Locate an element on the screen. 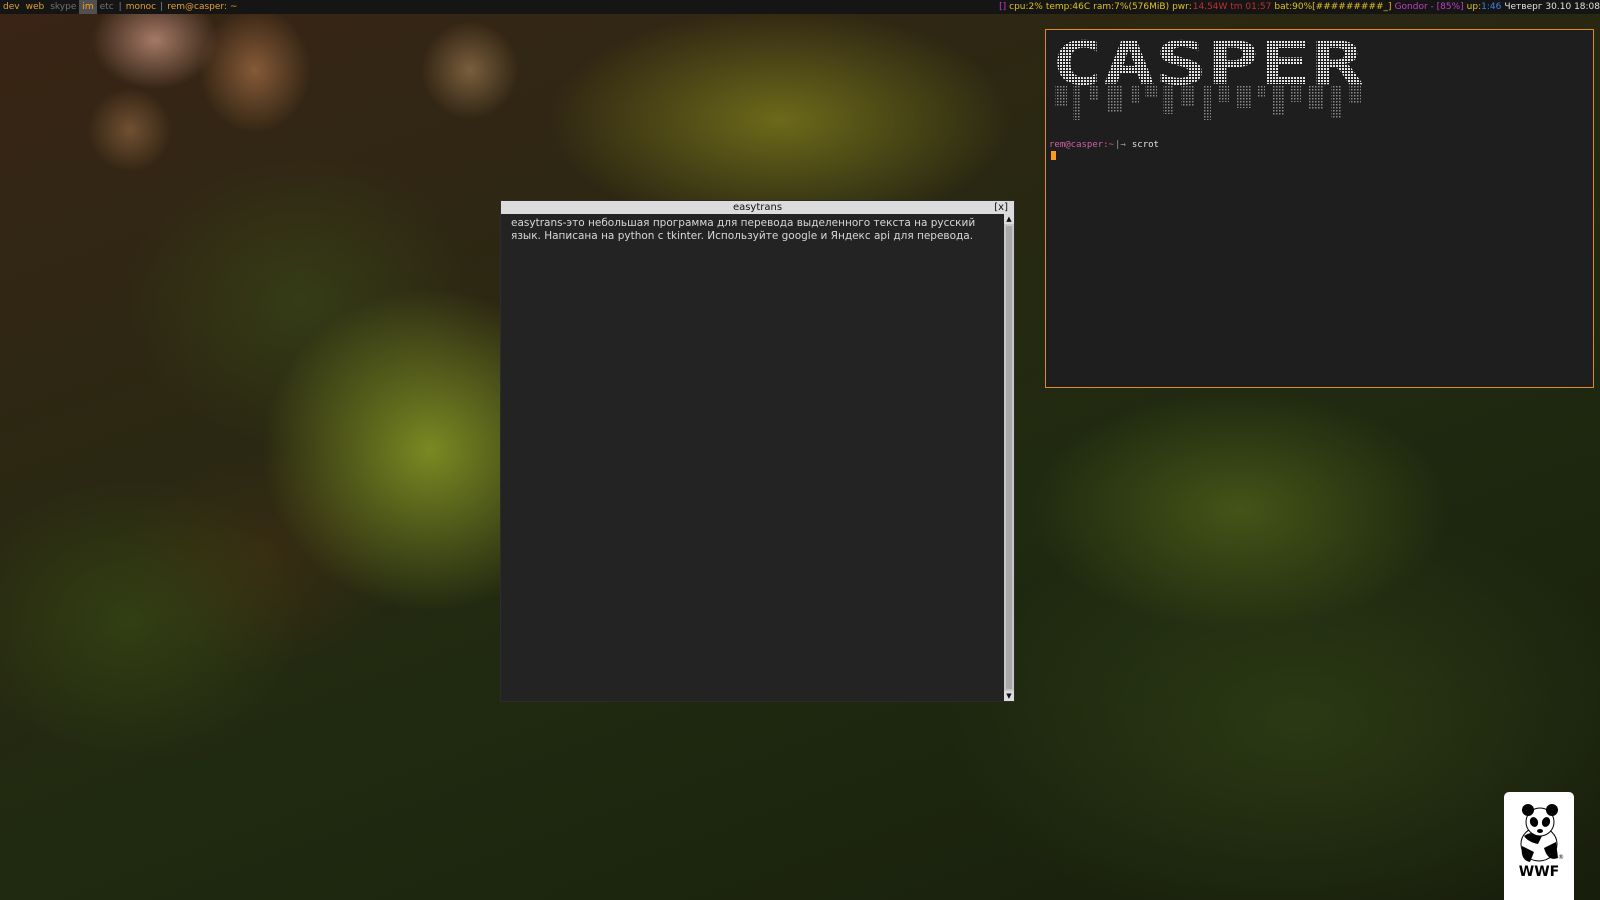 This screenshot has height=900, width=1600. focused-window-title: rem@casper: ~ is located at coordinates (202, 7).